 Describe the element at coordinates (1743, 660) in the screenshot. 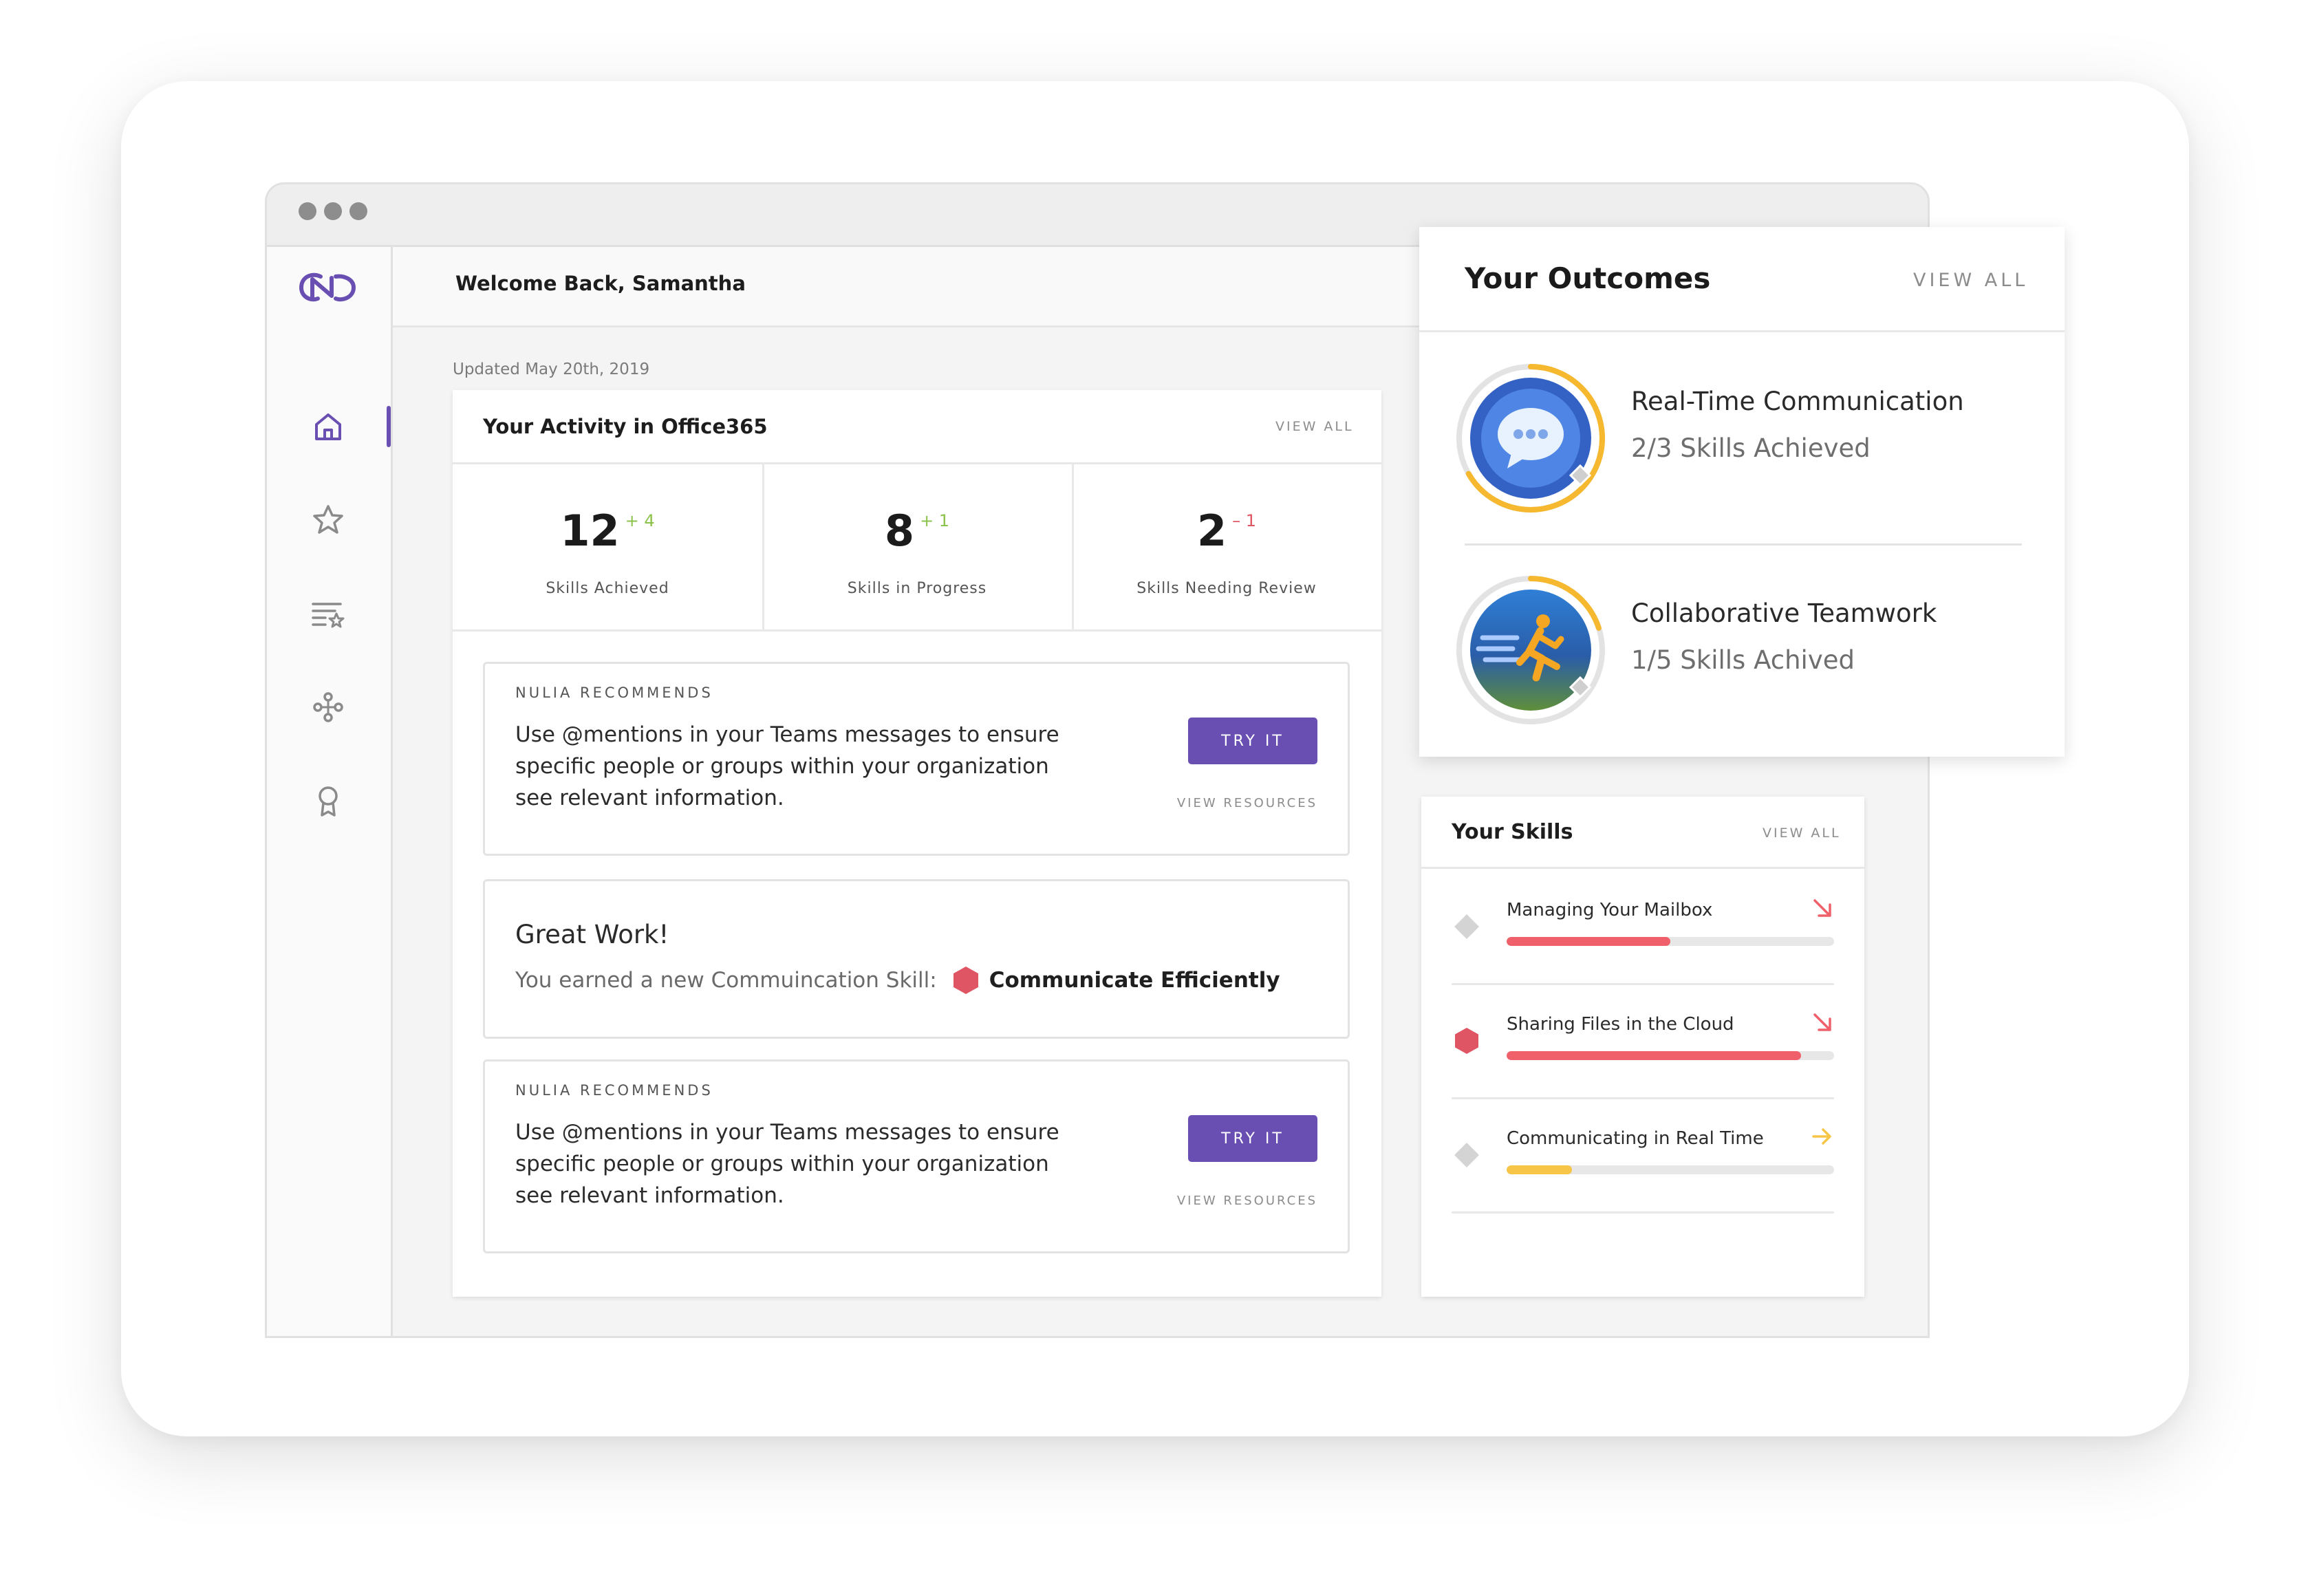

I see `outcome-progress-text: 1/5 Skills Achived` at that location.